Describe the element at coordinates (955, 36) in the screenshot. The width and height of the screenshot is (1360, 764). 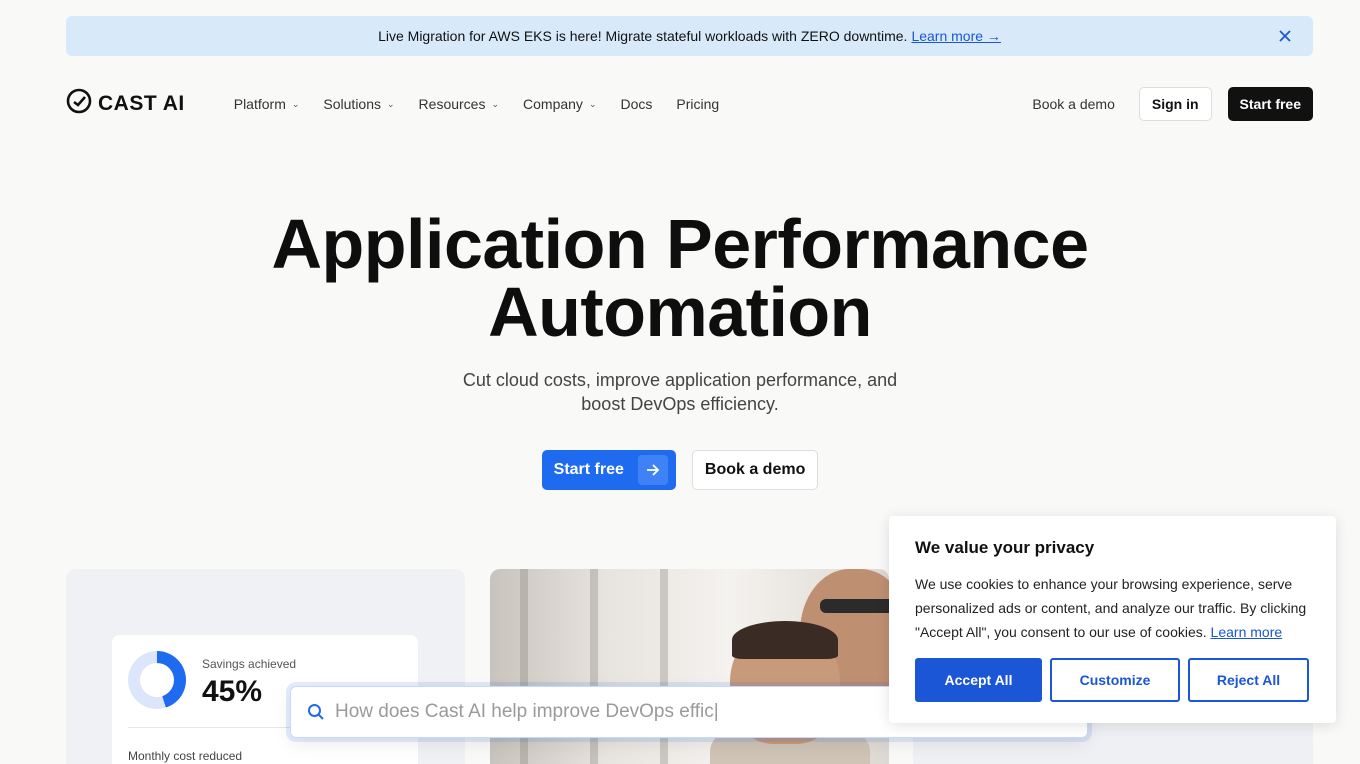
I see `banner-learn-more-link: Learn more →` at that location.